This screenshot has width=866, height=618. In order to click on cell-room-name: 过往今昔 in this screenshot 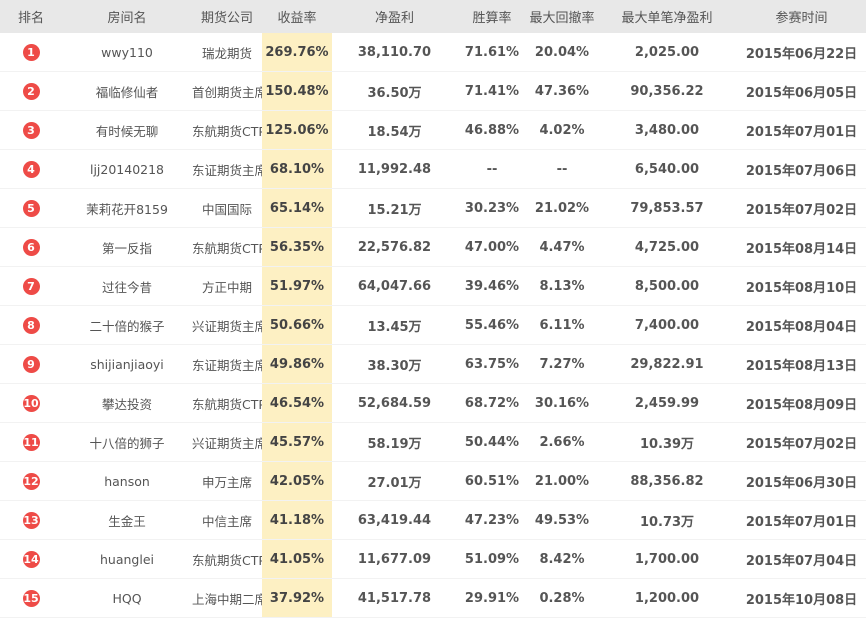, I will do `click(127, 286)`.